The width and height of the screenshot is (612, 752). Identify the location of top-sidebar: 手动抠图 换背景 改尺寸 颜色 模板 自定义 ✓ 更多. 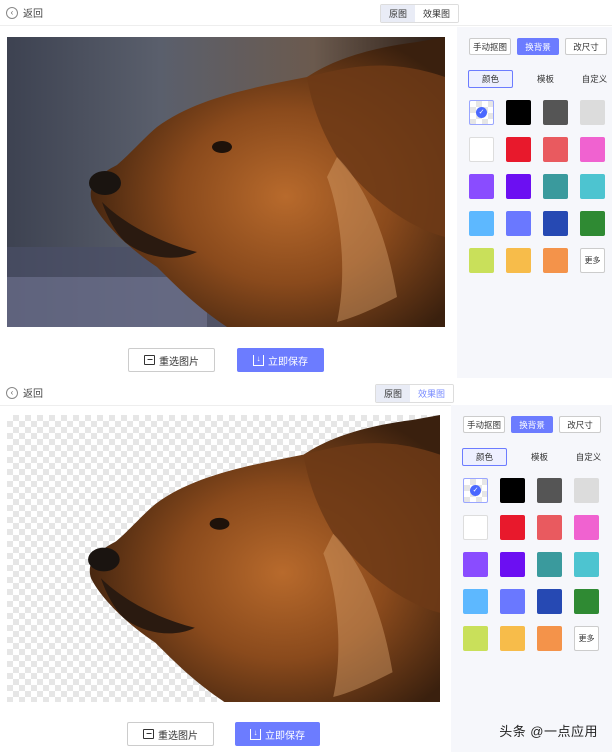
(534, 202).